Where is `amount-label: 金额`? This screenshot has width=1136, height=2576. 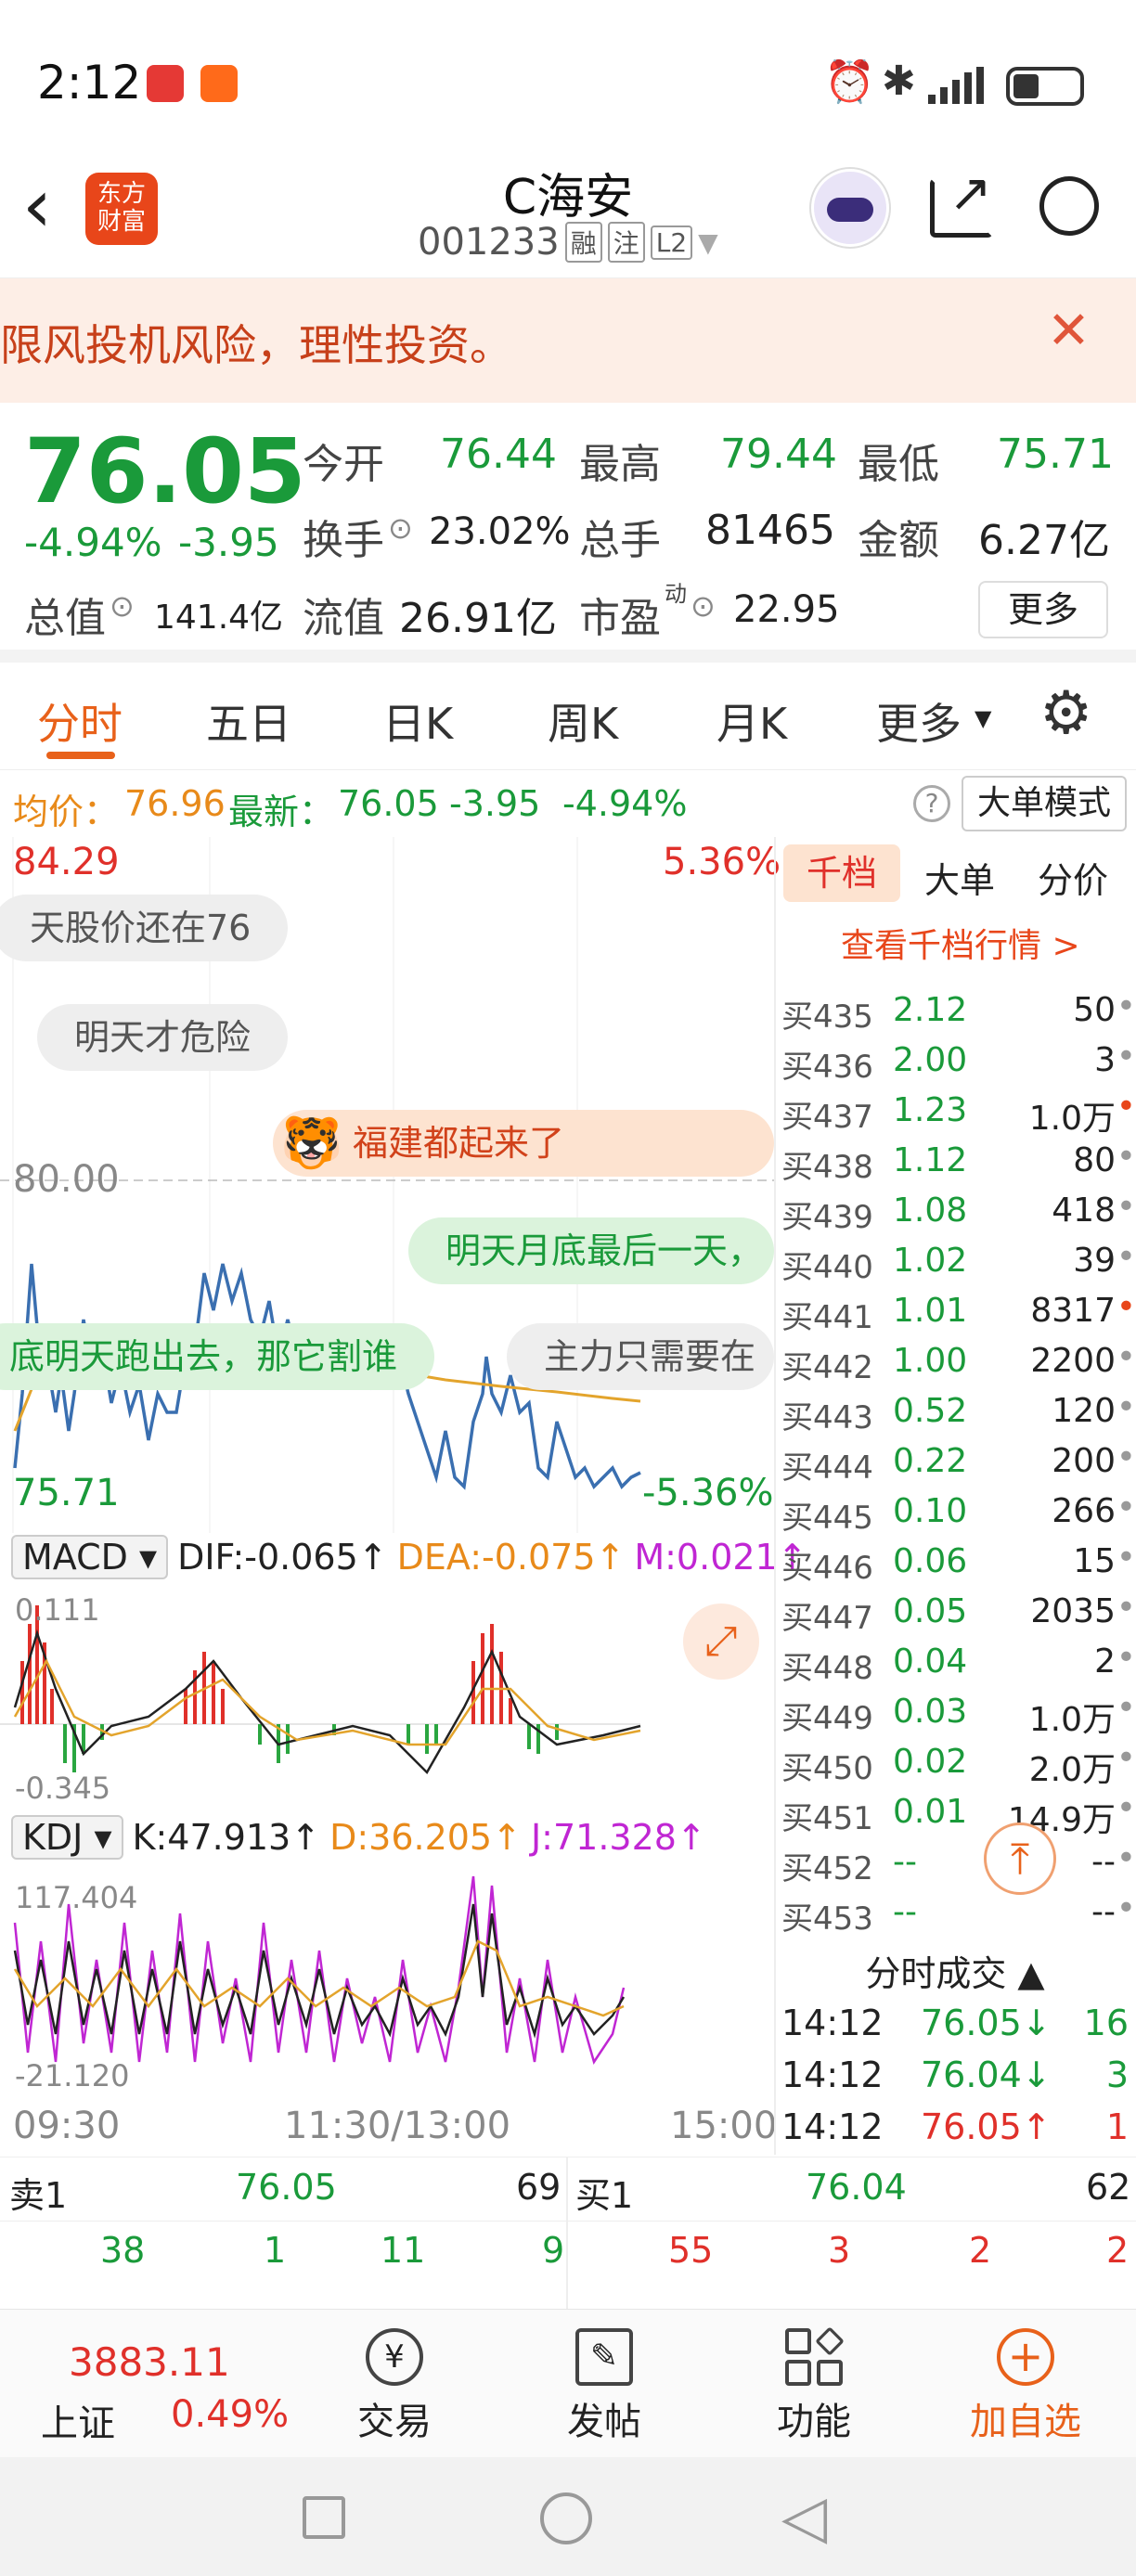
amount-label: 金额 is located at coordinates (898, 540).